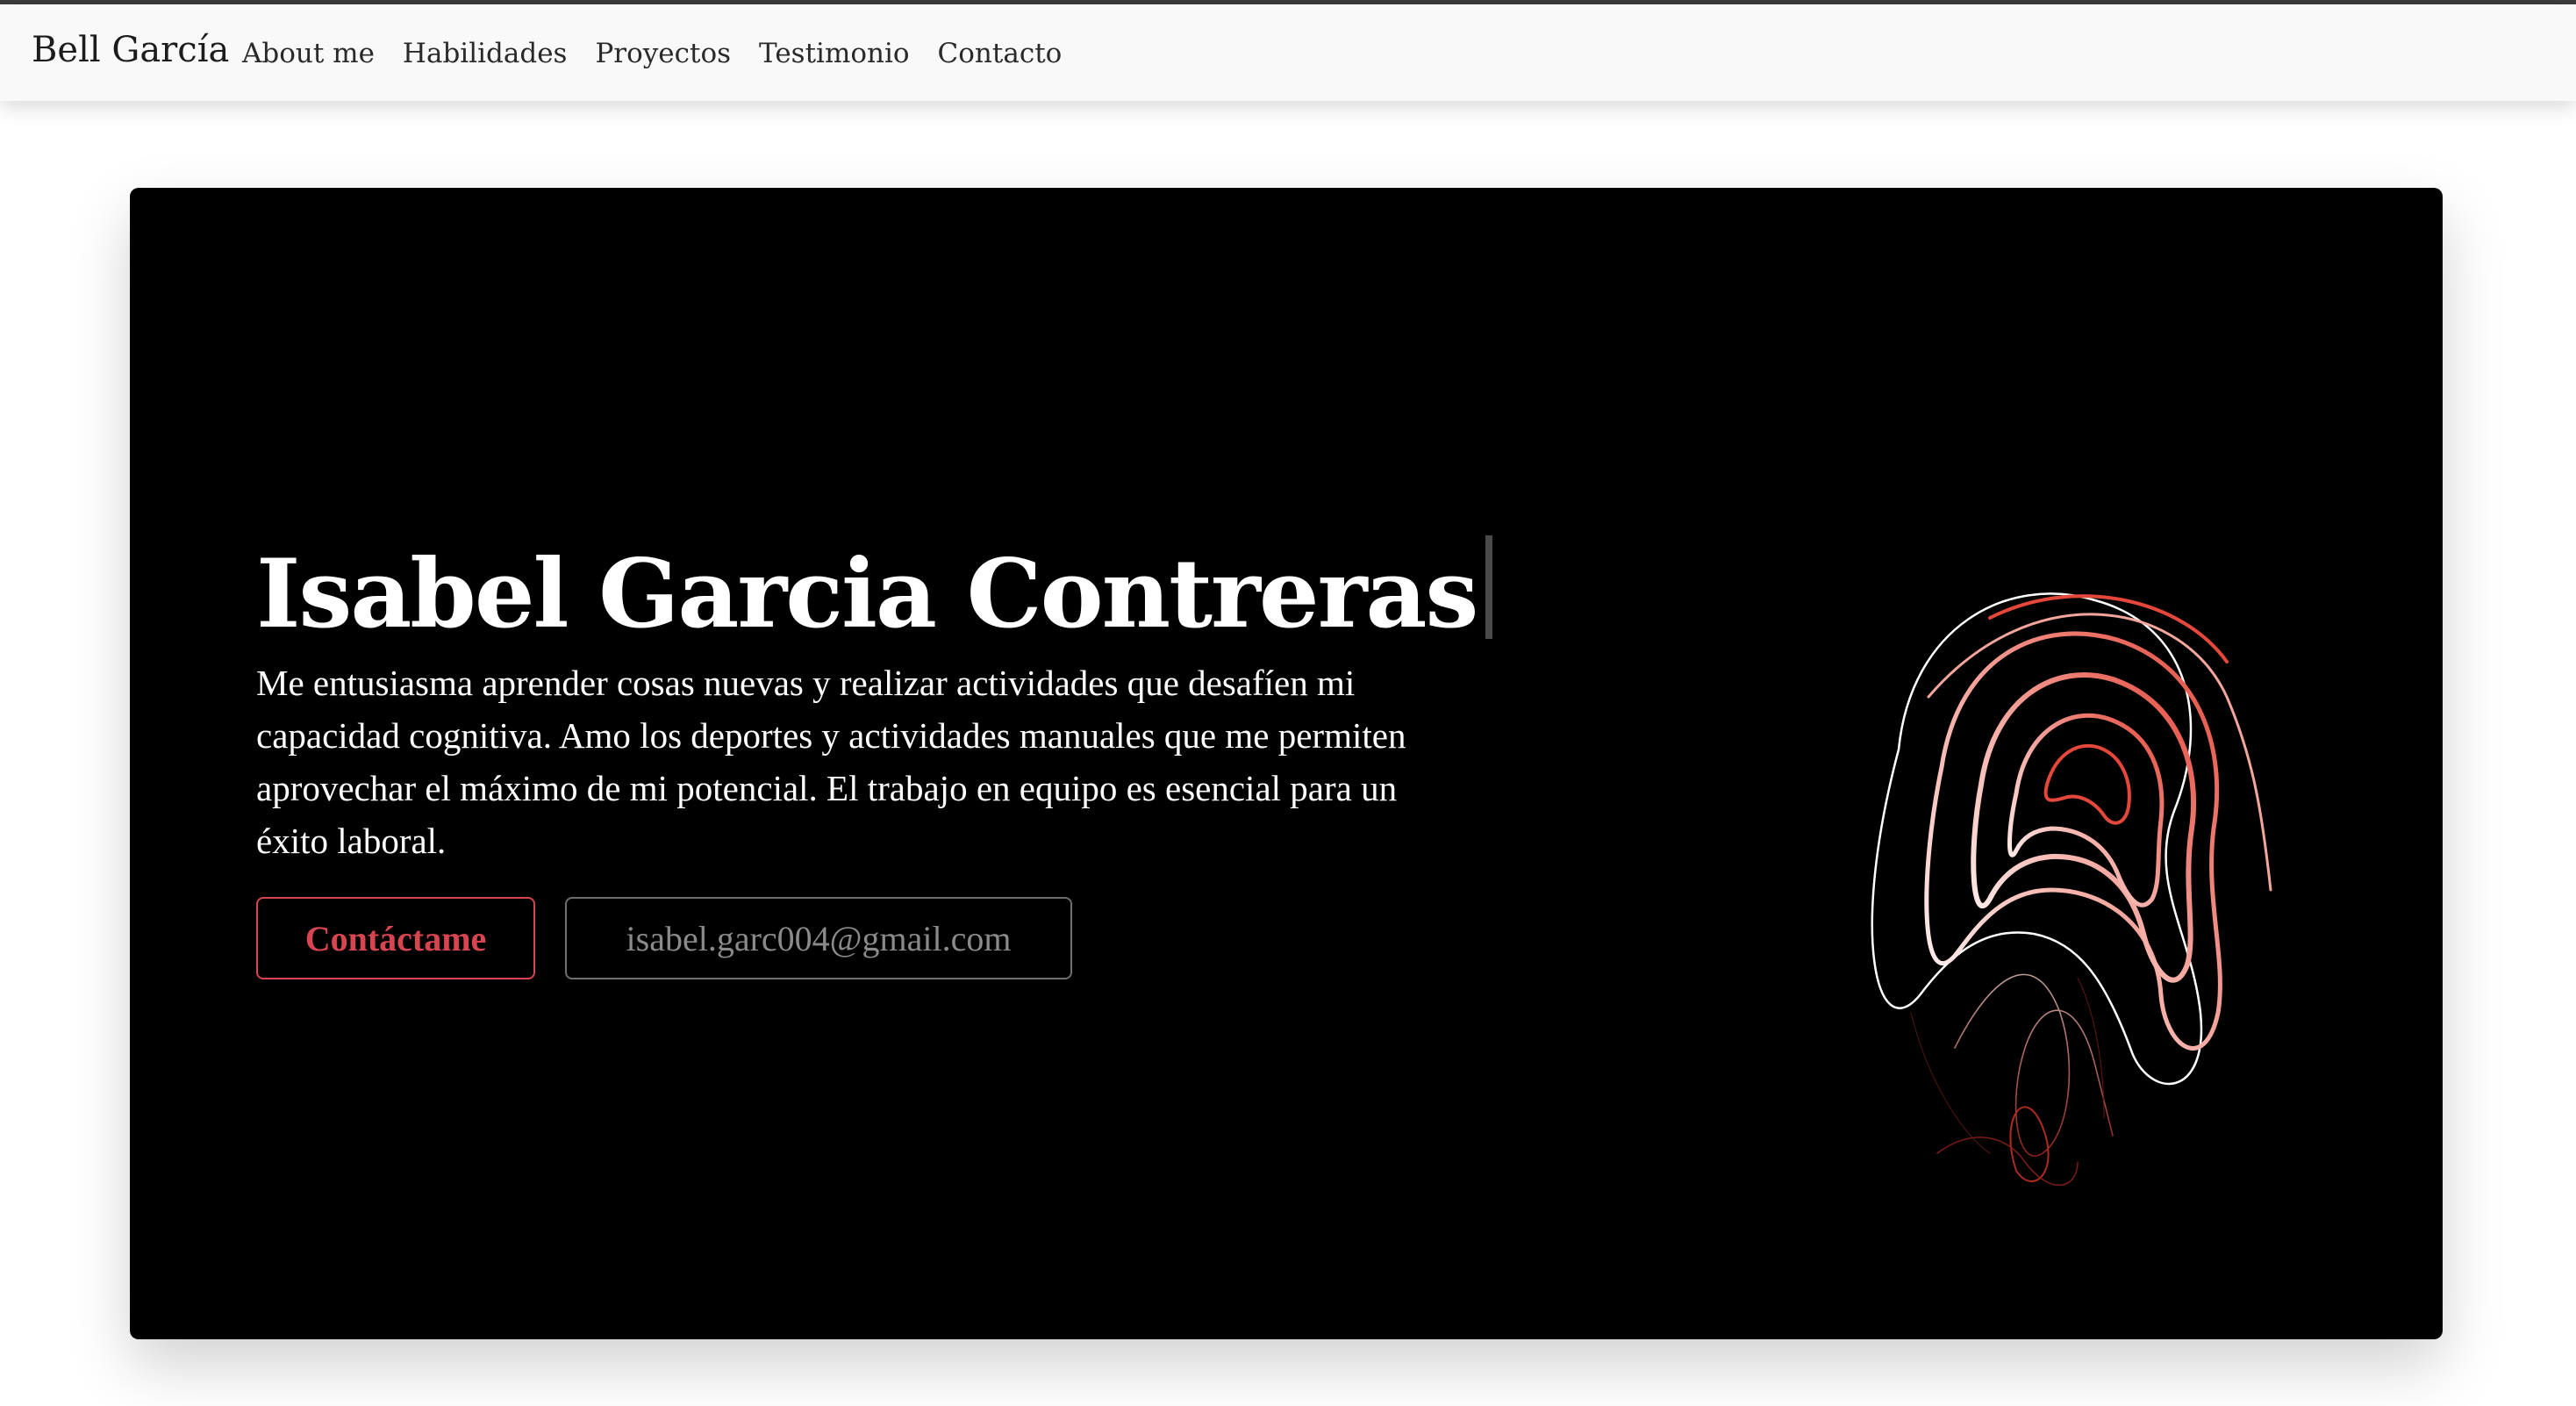 The height and width of the screenshot is (1406, 2576). I want to click on nav-link-testimonio: Testimonio, so click(834, 54).